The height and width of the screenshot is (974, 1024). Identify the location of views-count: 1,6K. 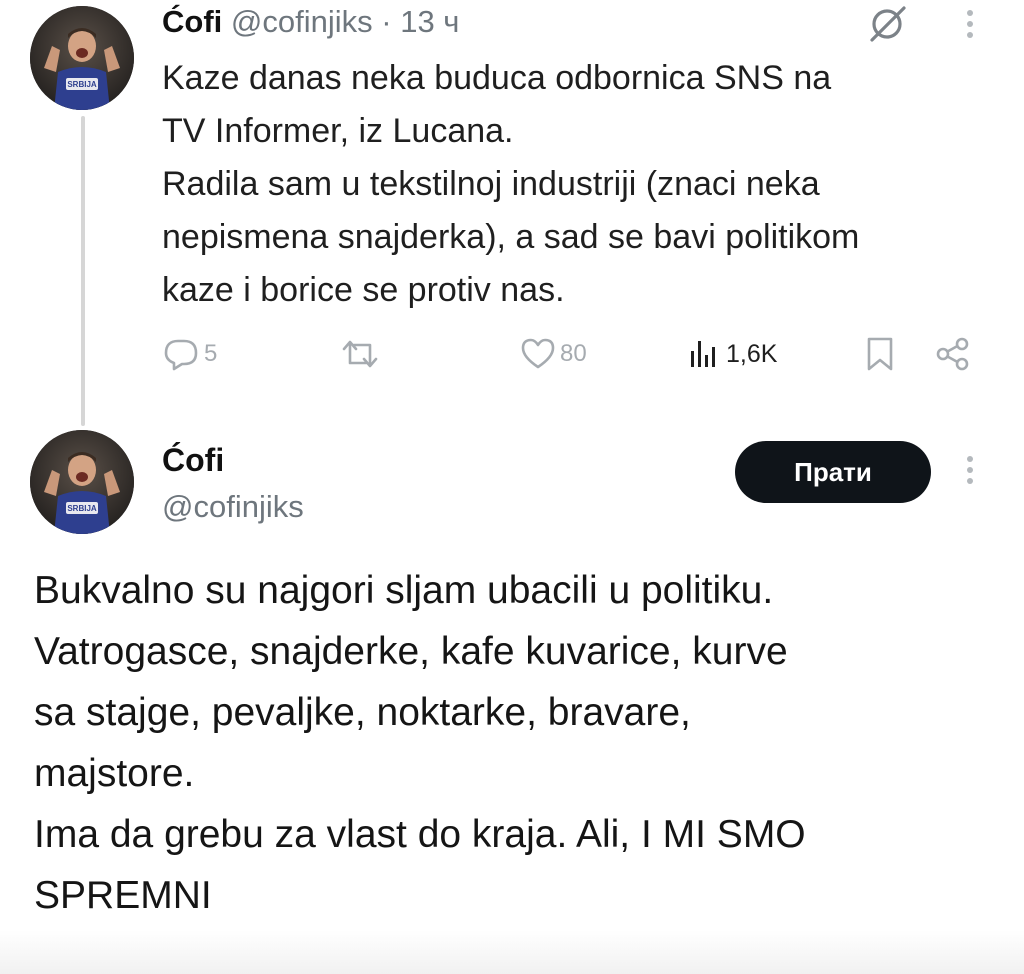
(752, 353).